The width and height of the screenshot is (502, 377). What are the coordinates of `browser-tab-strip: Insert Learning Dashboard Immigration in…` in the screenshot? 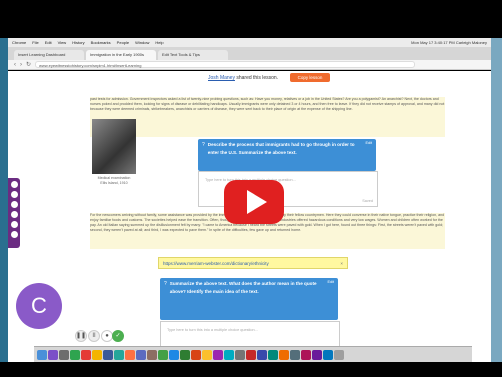 It's located at (249, 53).